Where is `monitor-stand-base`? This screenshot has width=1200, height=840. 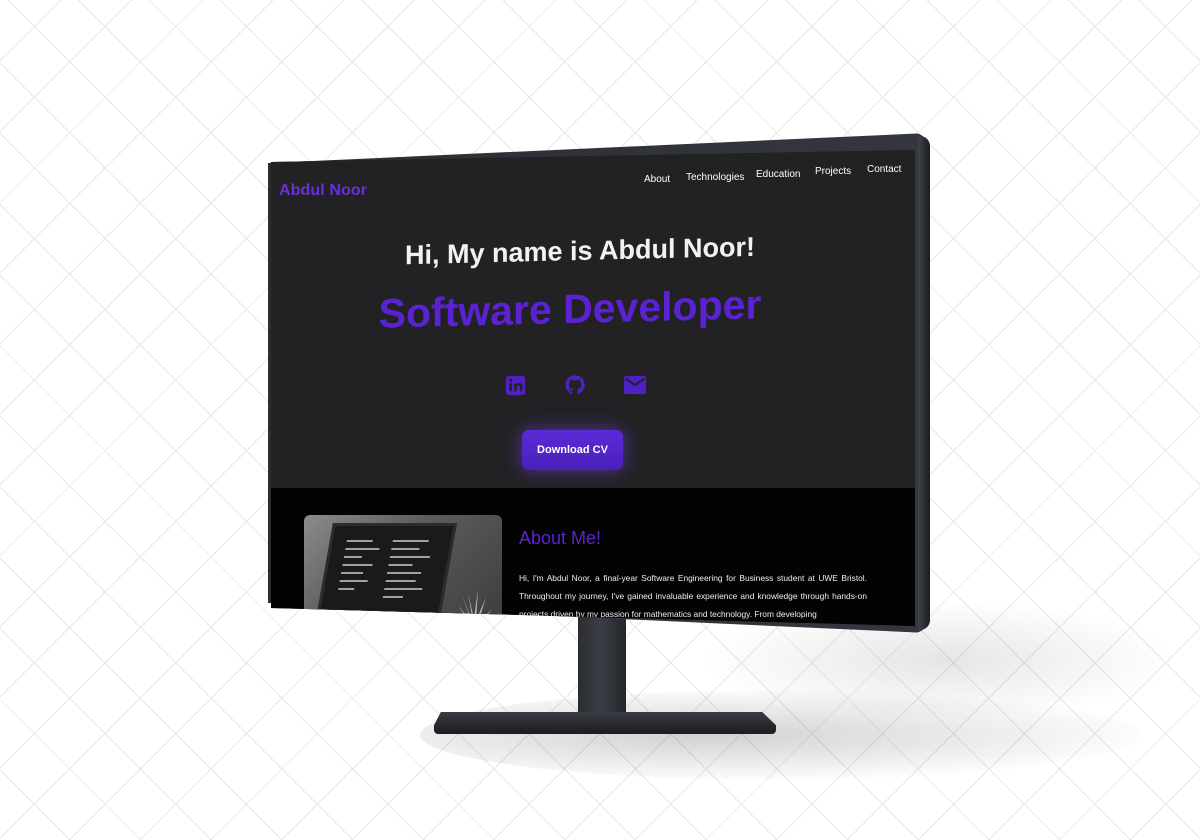 monitor-stand-base is located at coordinates (605, 723).